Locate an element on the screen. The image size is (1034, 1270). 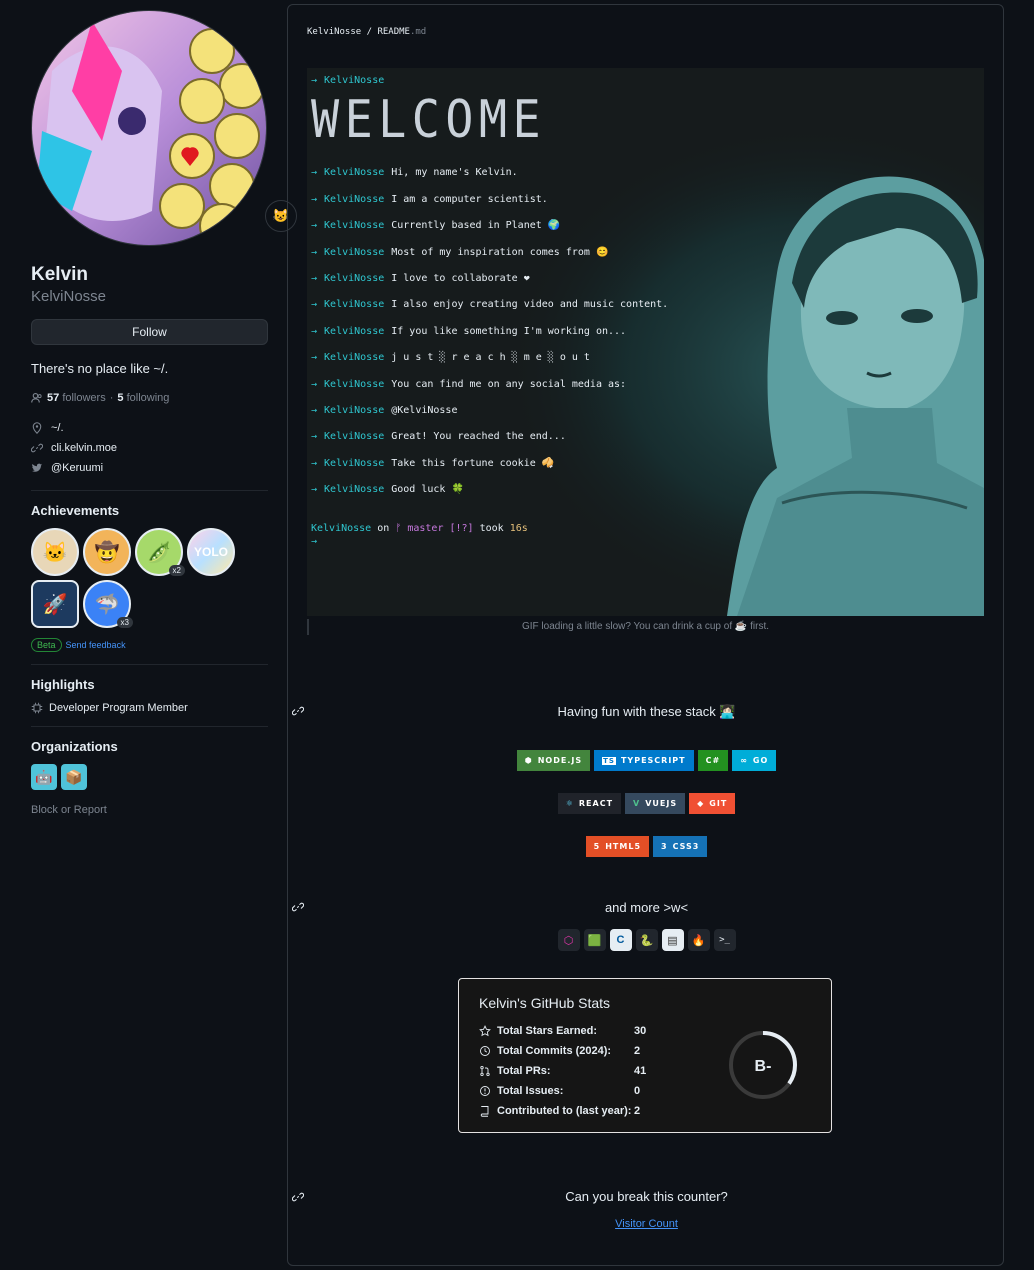
terminal-line: → KelviNosse I love to collaborate ❤ is located at coordinates (489, 286).